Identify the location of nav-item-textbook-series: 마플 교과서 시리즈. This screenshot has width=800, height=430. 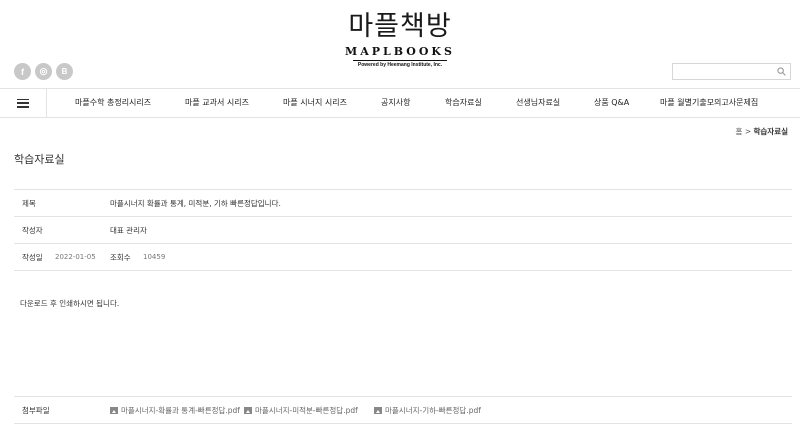
(217, 103).